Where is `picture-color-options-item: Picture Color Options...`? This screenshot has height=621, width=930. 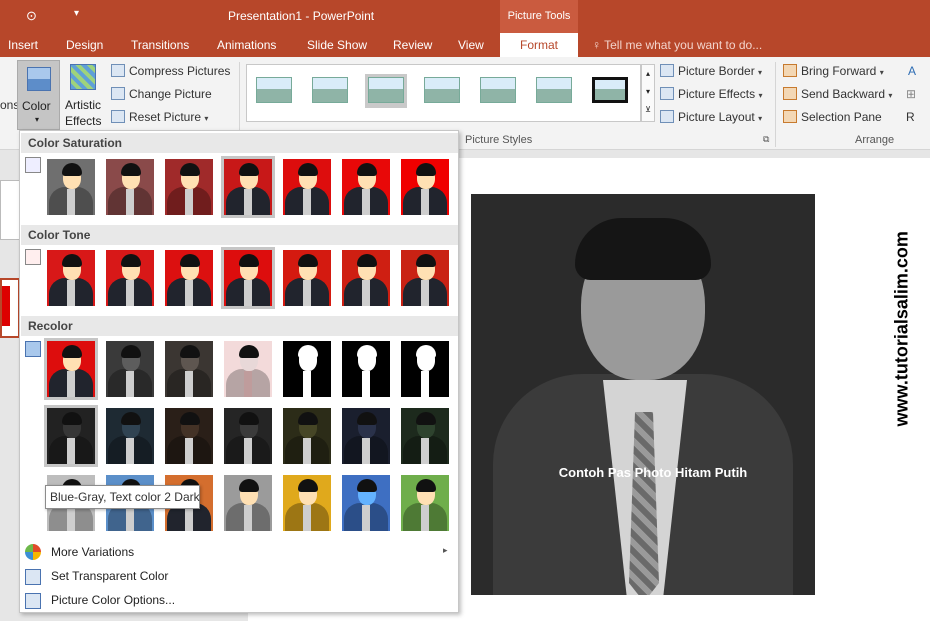
picture-color-options-item: Picture Color Options... is located at coordinates (113, 600).